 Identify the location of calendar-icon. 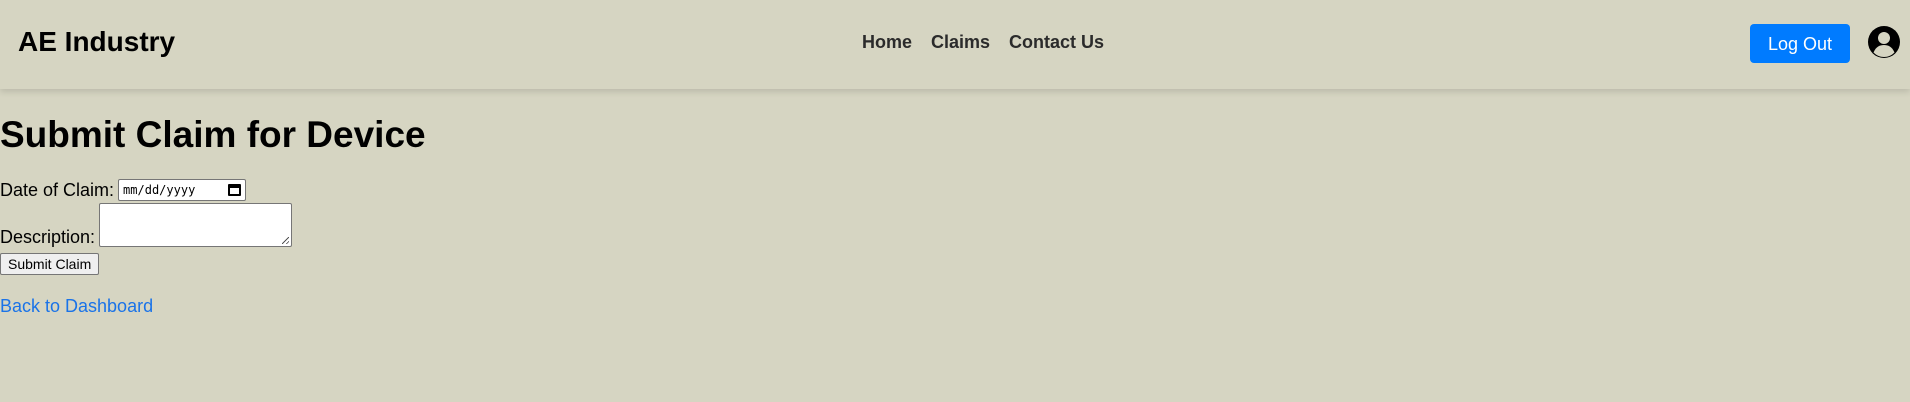
(235, 190).